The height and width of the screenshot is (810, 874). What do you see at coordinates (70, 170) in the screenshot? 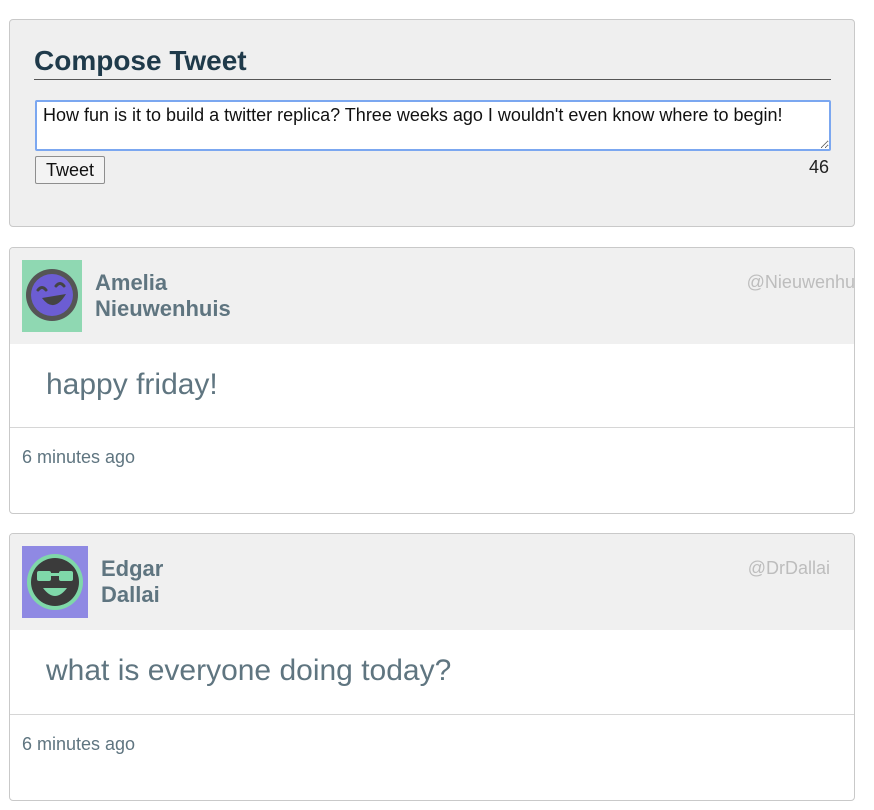
I see `tweet-button: Tweet` at bounding box center [70, 170].